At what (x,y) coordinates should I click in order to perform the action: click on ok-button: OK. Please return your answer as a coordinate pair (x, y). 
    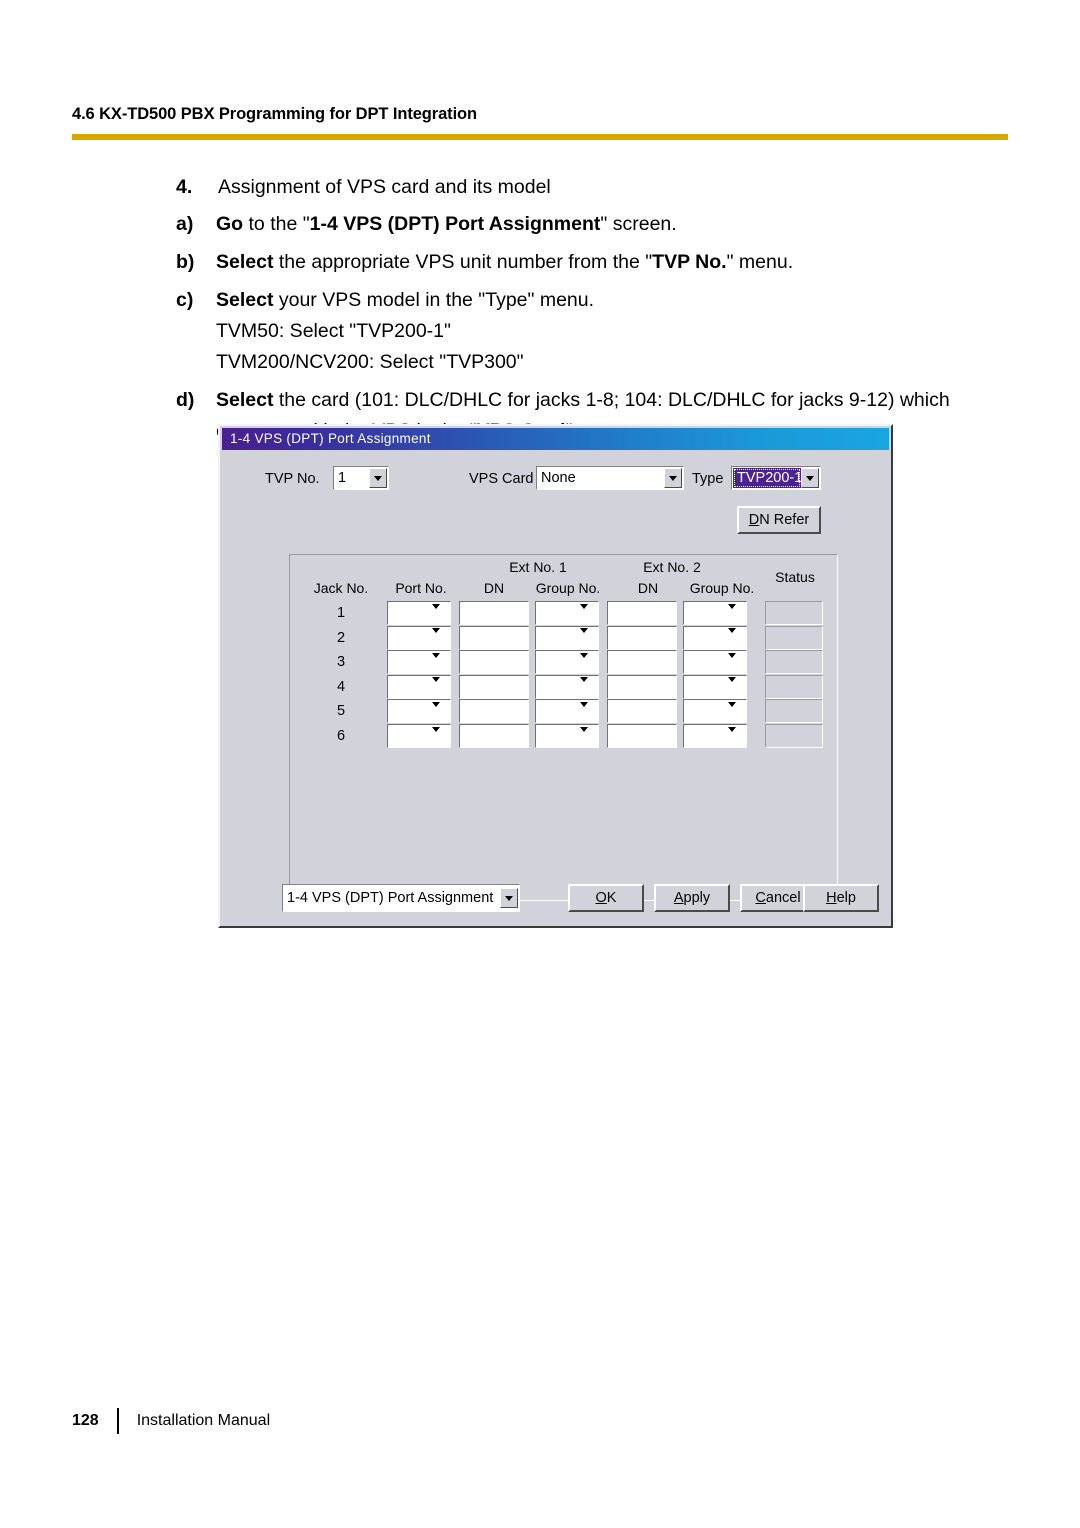
    Looking at the image, I should click on (606, 898).